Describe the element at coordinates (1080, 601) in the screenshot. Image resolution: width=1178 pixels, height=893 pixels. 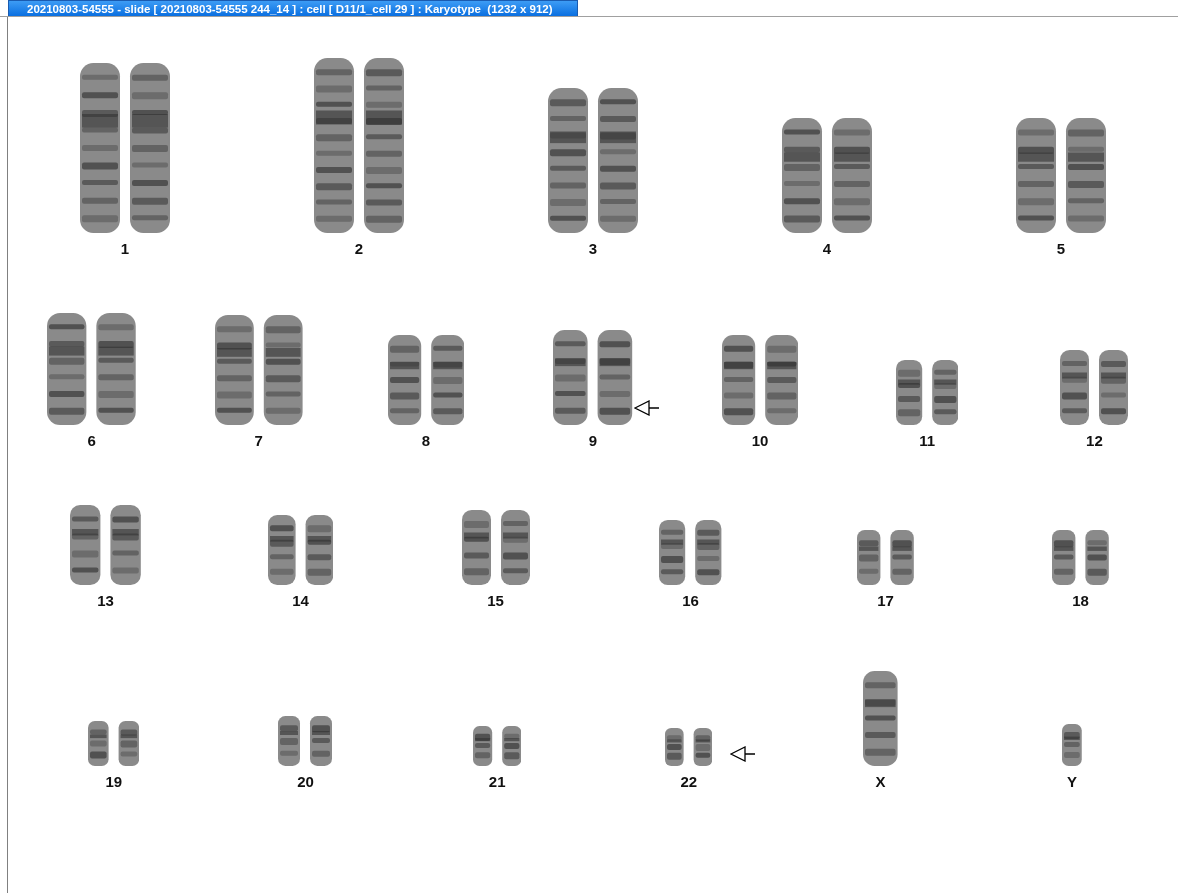
I see `chromosome-number: 18` at that location.